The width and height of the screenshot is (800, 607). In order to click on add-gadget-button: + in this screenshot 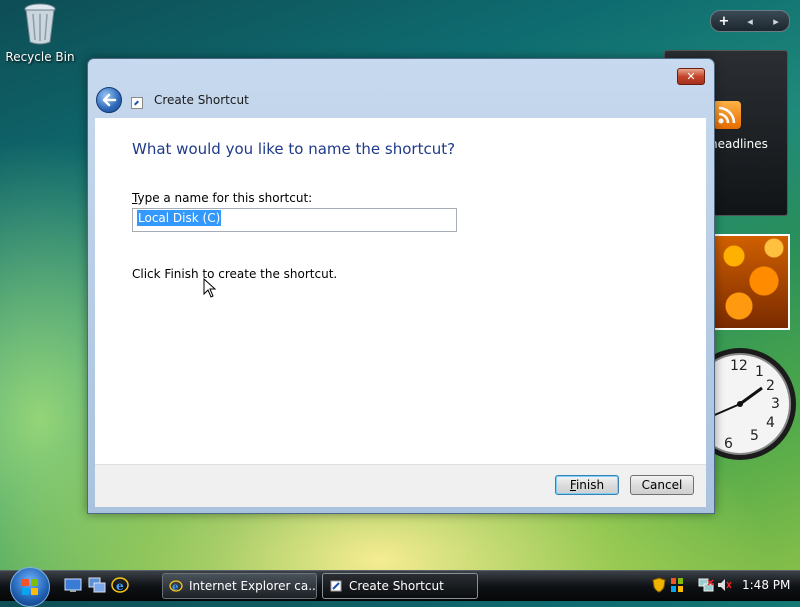, I will do `click(724, 21)`.